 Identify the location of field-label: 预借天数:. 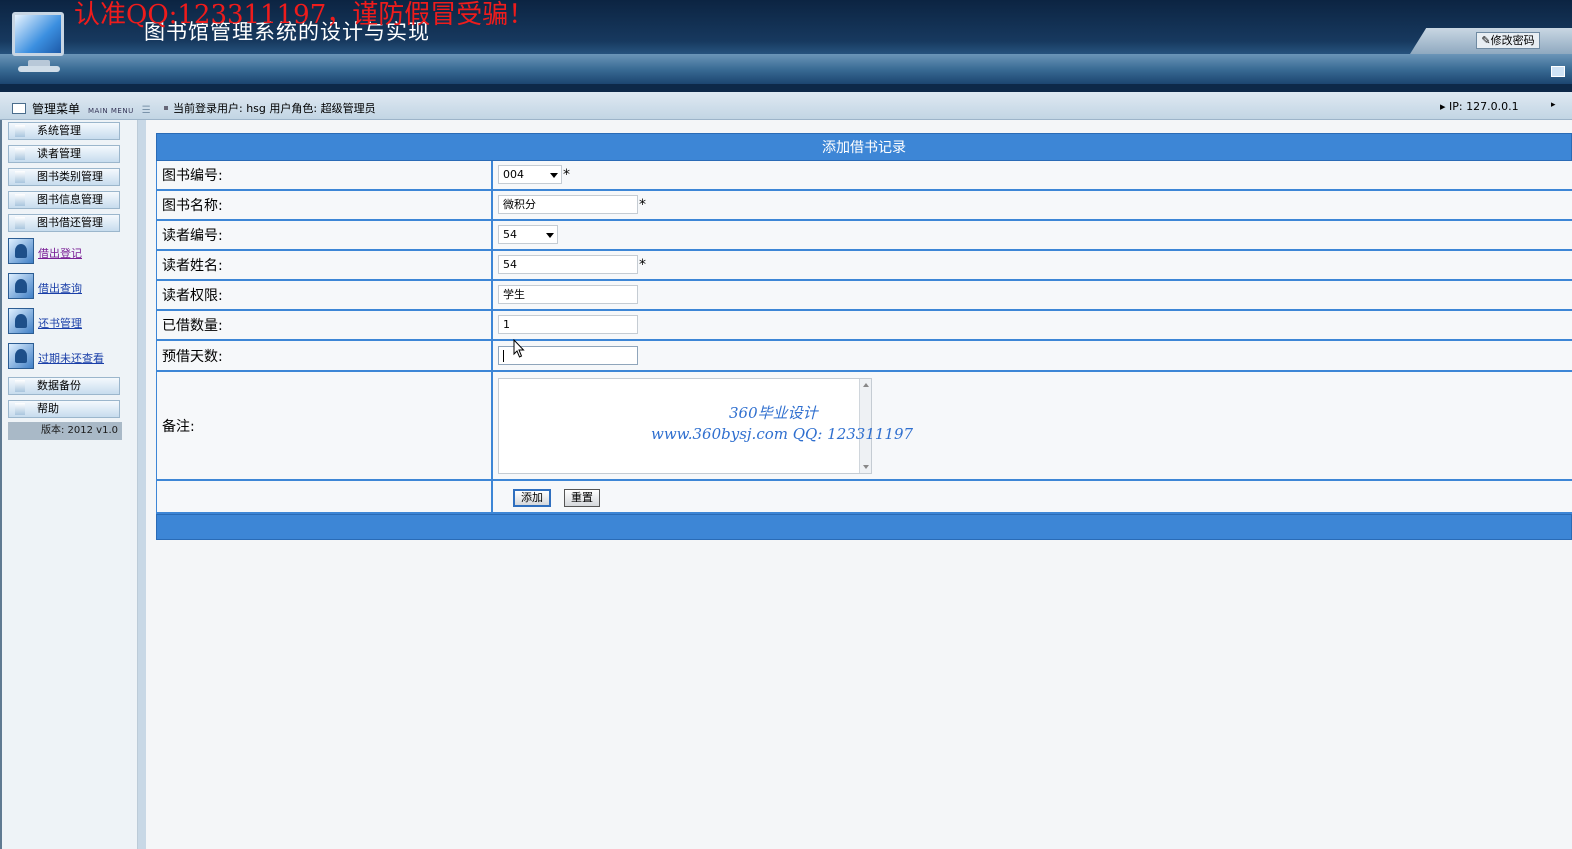
(325, 355).